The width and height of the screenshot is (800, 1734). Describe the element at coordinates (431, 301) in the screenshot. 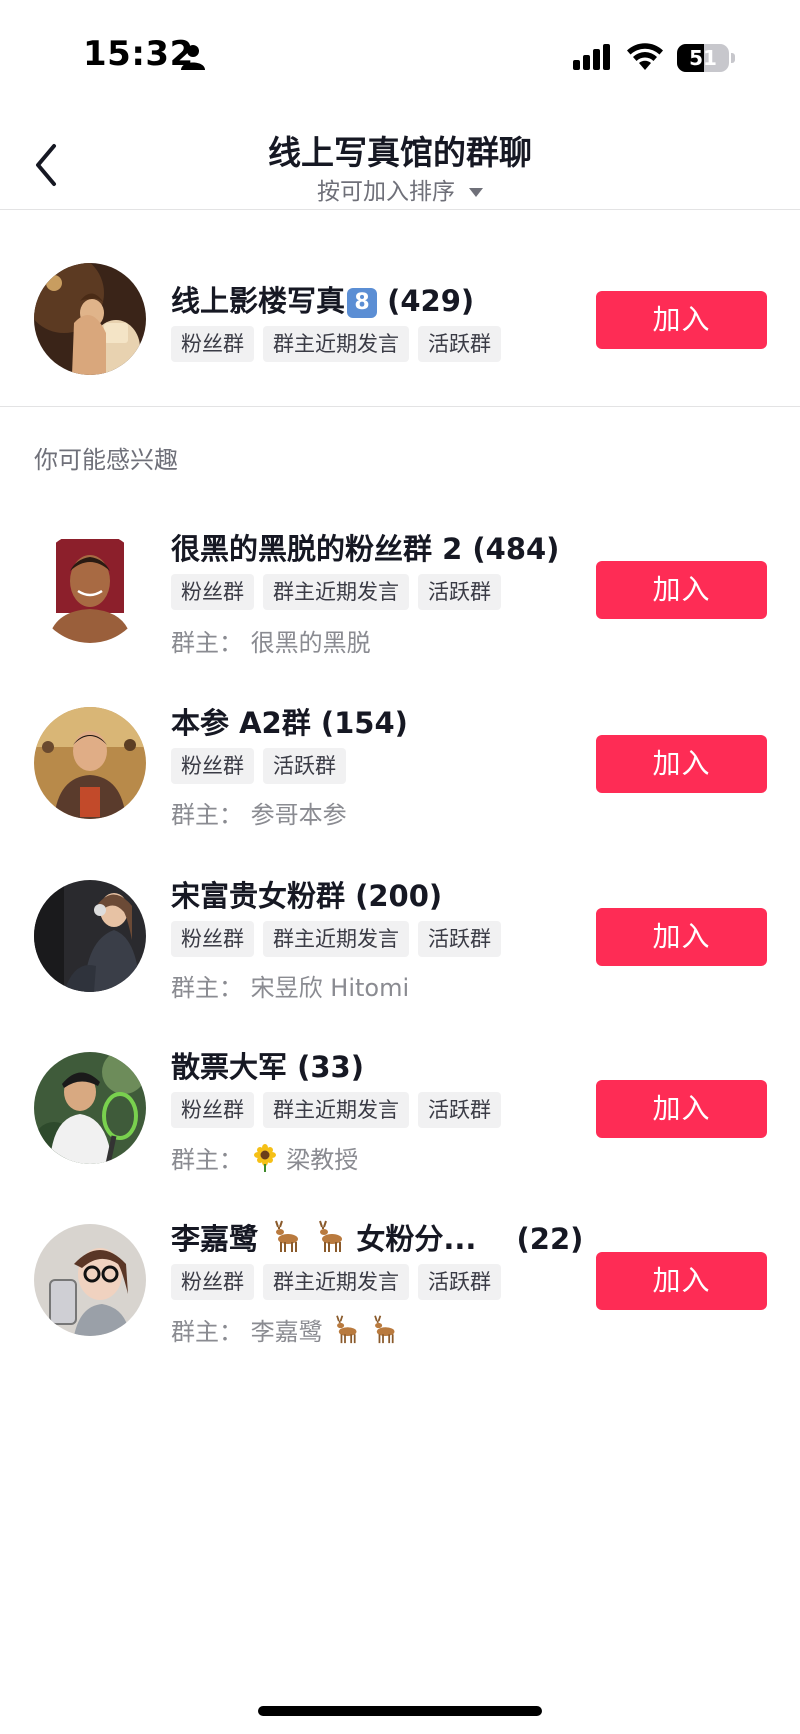

I see `member-count: (429)` at that location.